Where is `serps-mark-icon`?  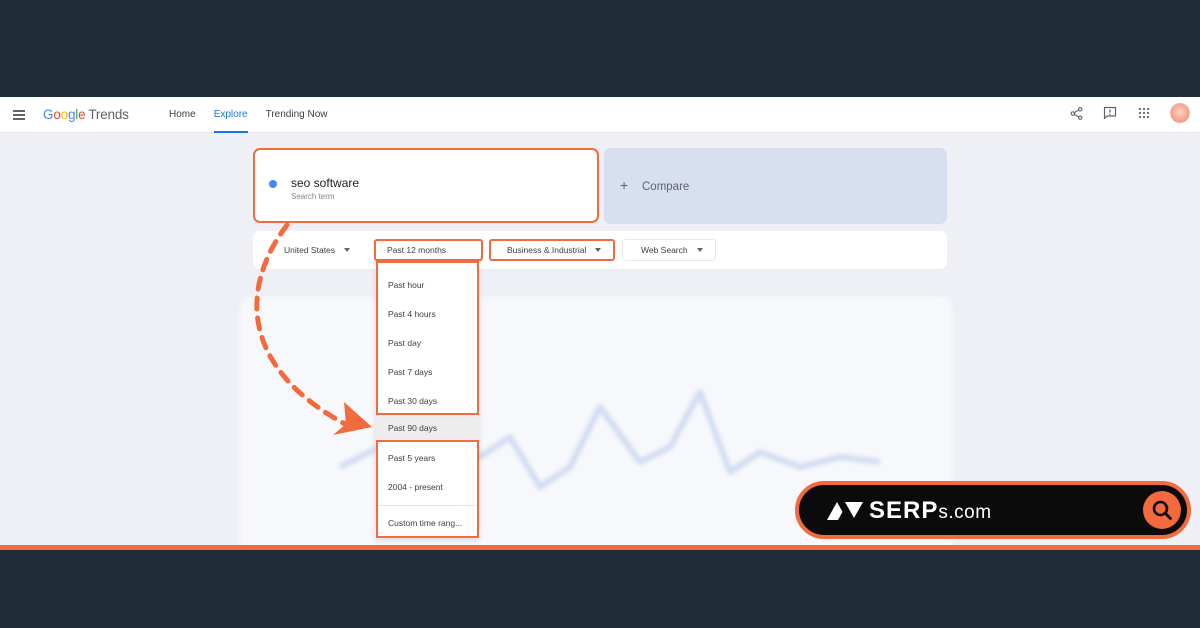
serps-mark-icon is located at coordinates (845, 511).